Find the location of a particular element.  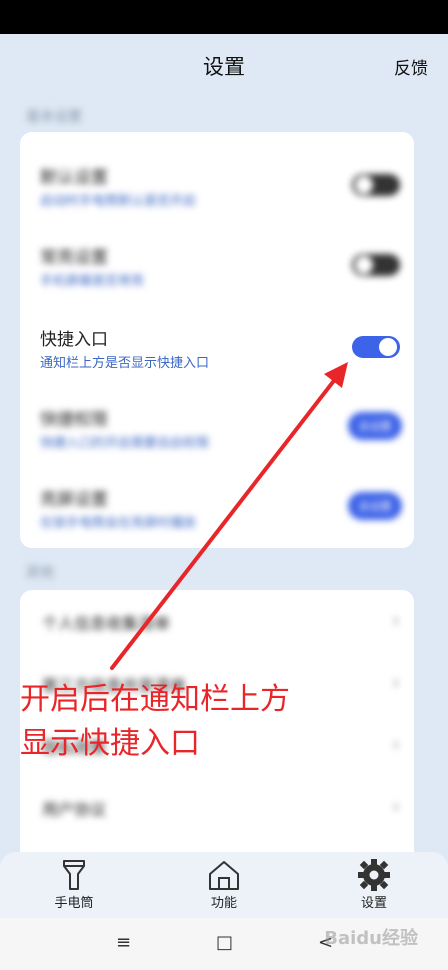

tab-settings: 设置 is located at coordinates (374, 885).